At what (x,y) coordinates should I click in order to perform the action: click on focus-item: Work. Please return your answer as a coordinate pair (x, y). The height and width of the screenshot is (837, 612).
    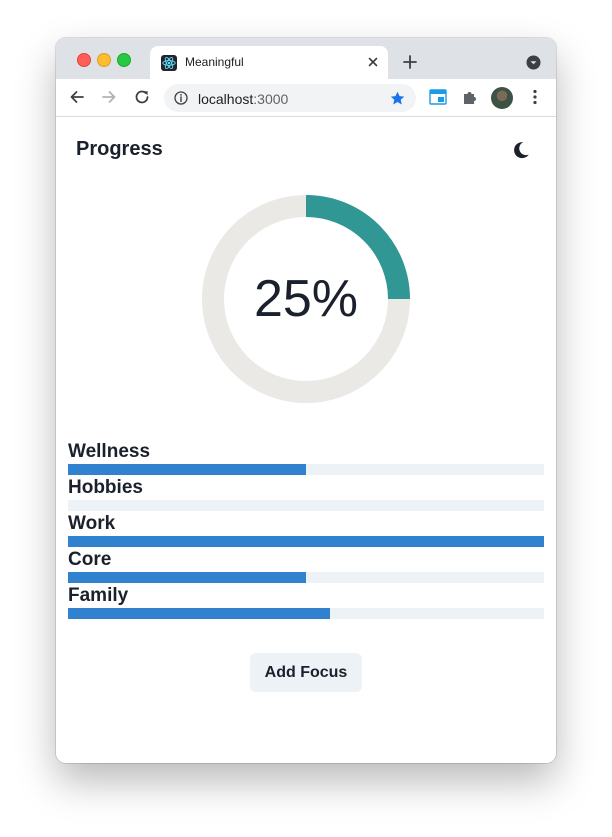
    Looking at the image, I should click on (306, 531).